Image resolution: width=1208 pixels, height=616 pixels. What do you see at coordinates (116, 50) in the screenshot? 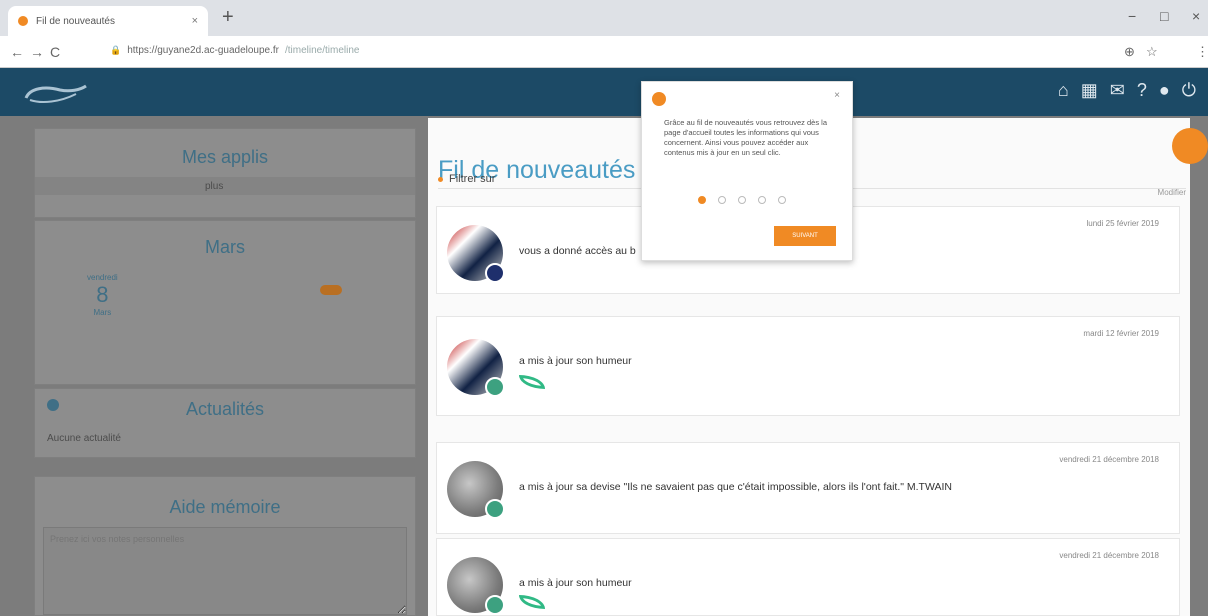
I see `lock-icon: 🔒` at bounding box center [116, 50].